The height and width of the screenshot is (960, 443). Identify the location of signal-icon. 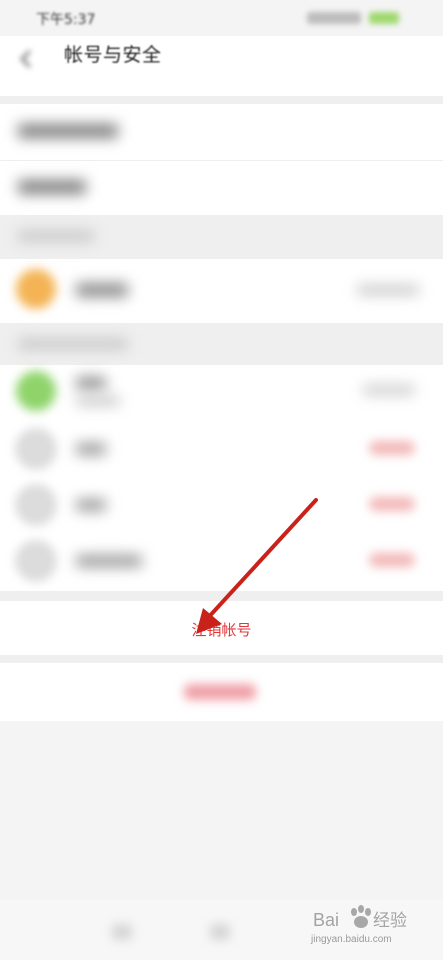
(334, 18).